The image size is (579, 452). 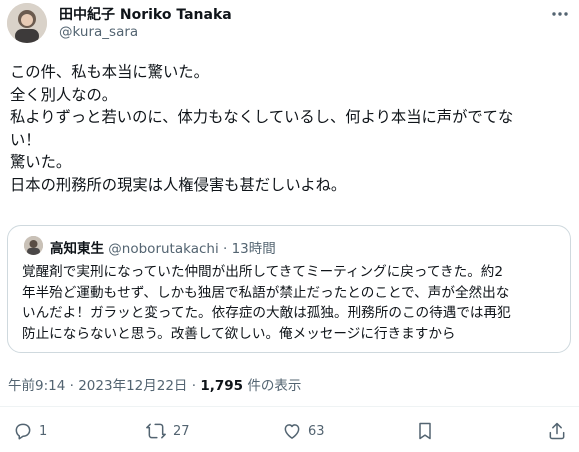 I want to click on reply-count: 1, so click(x=43, y=431).